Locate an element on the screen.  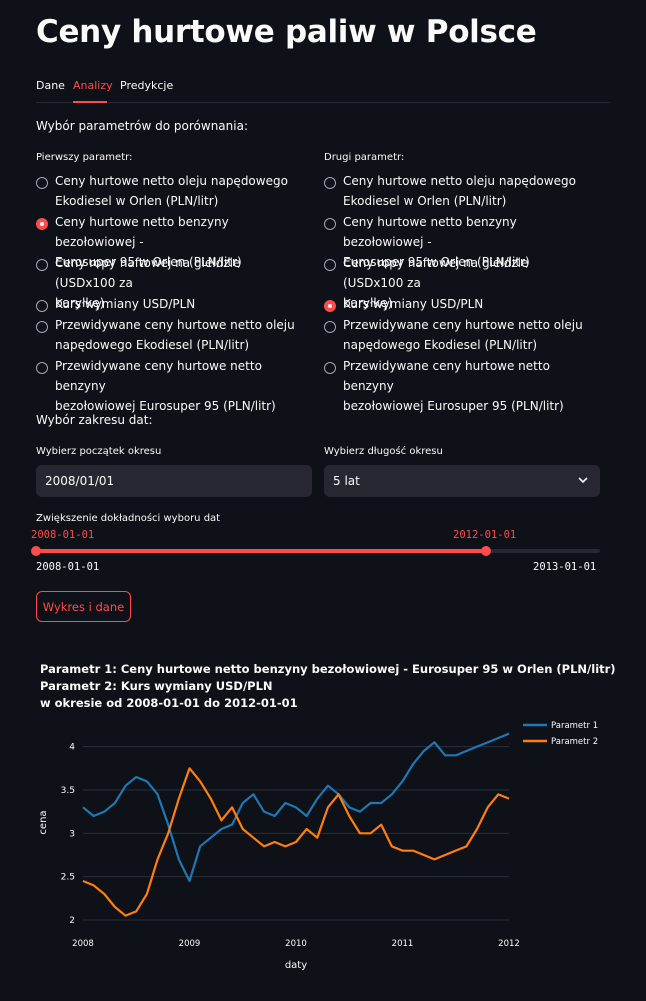
date-range-section-label: Wybór zakresu dat: is located at coordinates (94, 420).